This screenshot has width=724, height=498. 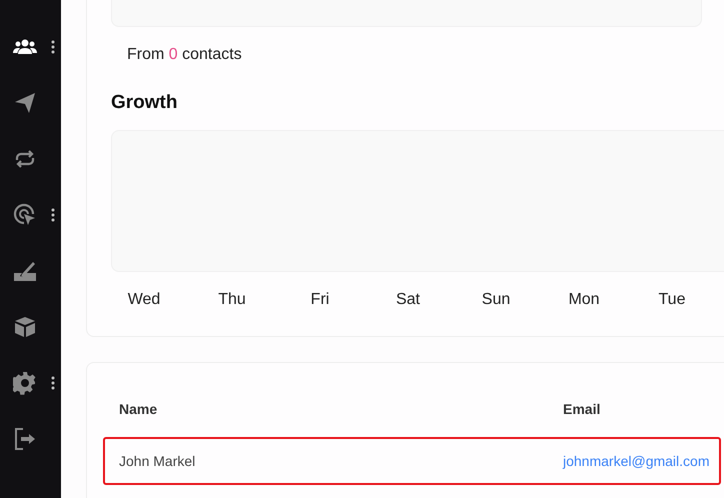 What do you see at coordinates (25, 103) in the screenshot?
I see `paper-plane-icon` at bounding box center [25, 103].